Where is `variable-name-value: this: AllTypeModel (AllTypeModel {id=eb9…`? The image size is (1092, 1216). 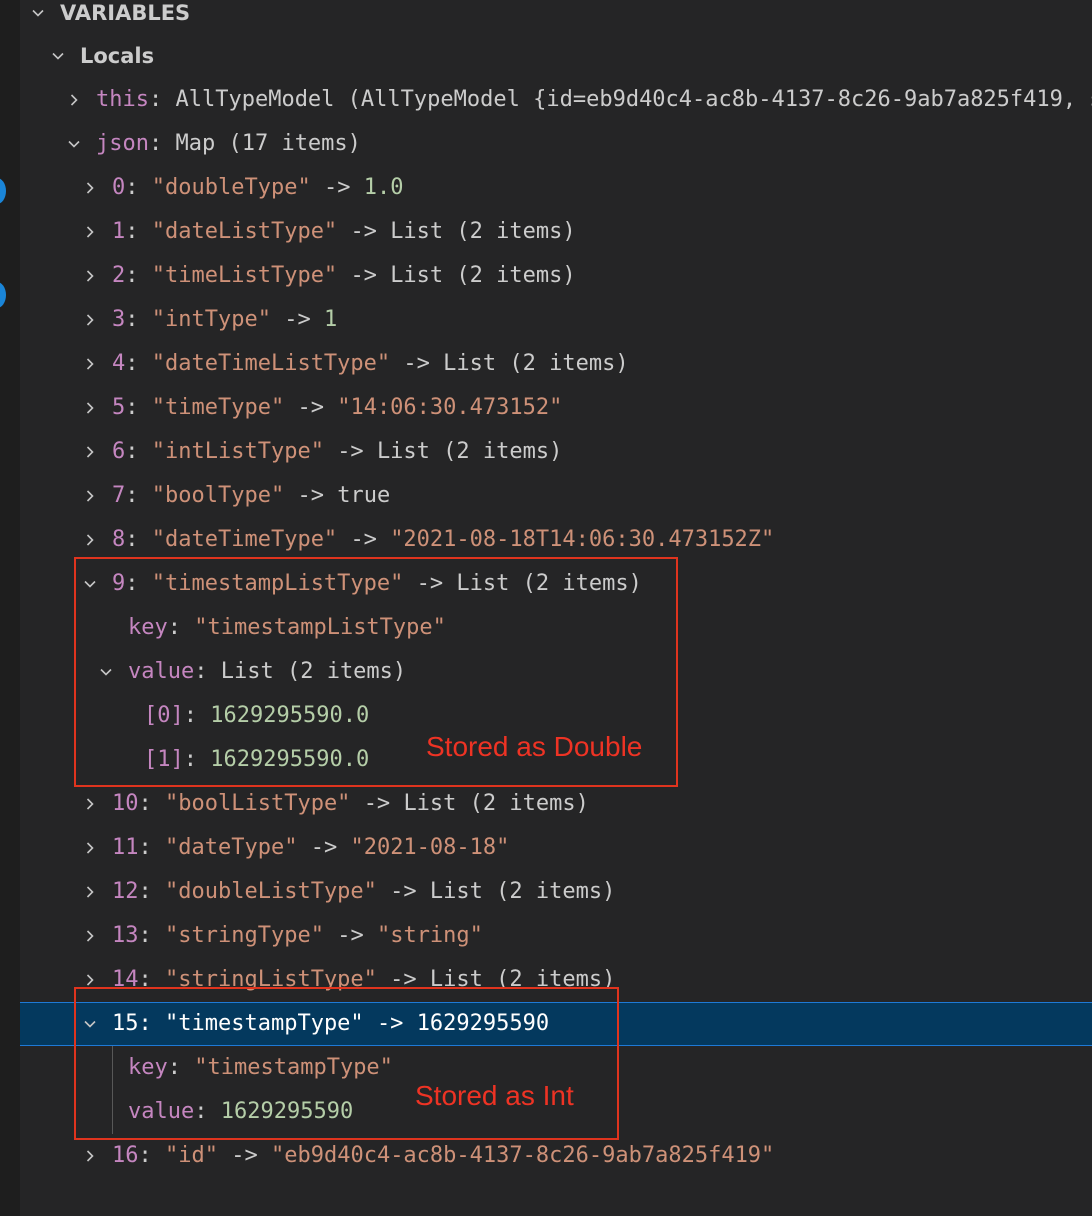
variable-name-value: this: AllTypeModel (AllTypeModel {id=eb9… is located at coordinates (594, 99).